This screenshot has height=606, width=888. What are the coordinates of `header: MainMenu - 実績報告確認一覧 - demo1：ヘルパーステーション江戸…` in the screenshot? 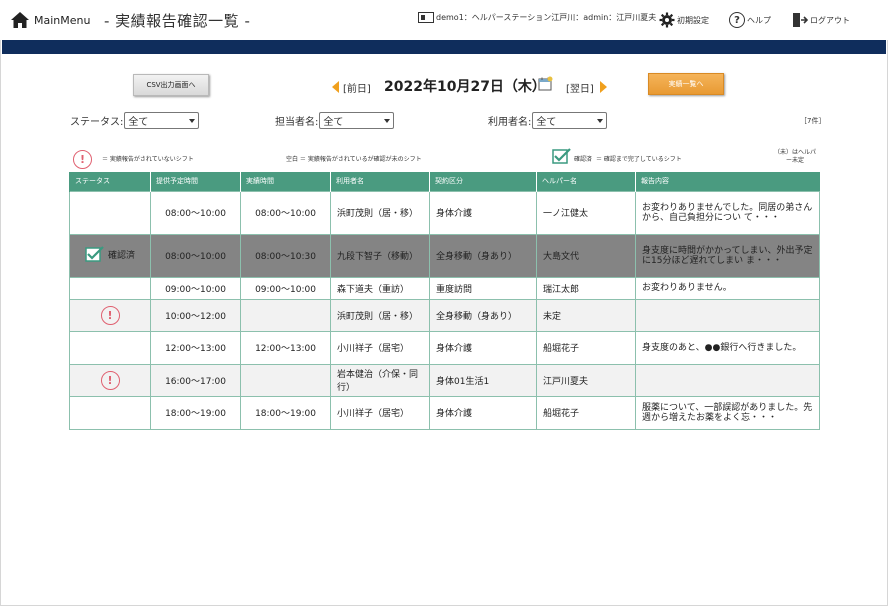 It's located at (444, 20).